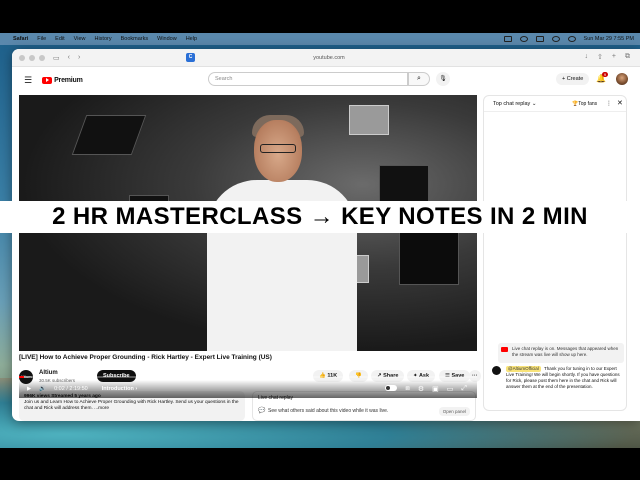 The height and width of the screenshot is (480, 640). What do you see at coordinates (609, 39) in the screenshot?
I see `menu-clock: Sun Mar 29 7:55 PM` at bounding box center [609, 39].